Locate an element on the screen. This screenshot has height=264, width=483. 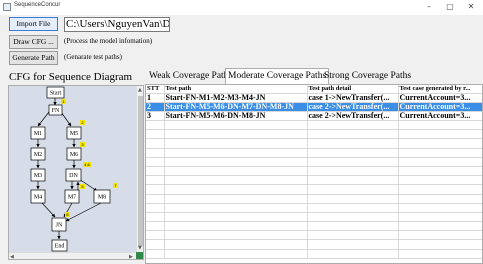
table-cell: 3 is located at coordinates (155, 116).